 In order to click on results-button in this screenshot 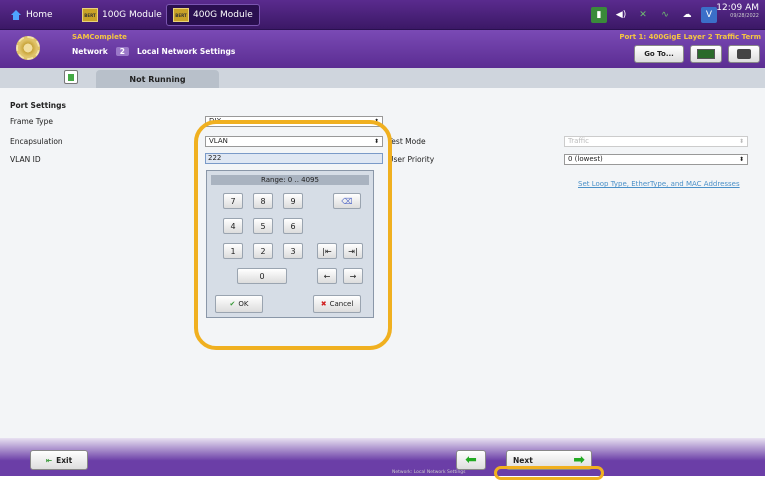, I will do `click(706, 54)`.